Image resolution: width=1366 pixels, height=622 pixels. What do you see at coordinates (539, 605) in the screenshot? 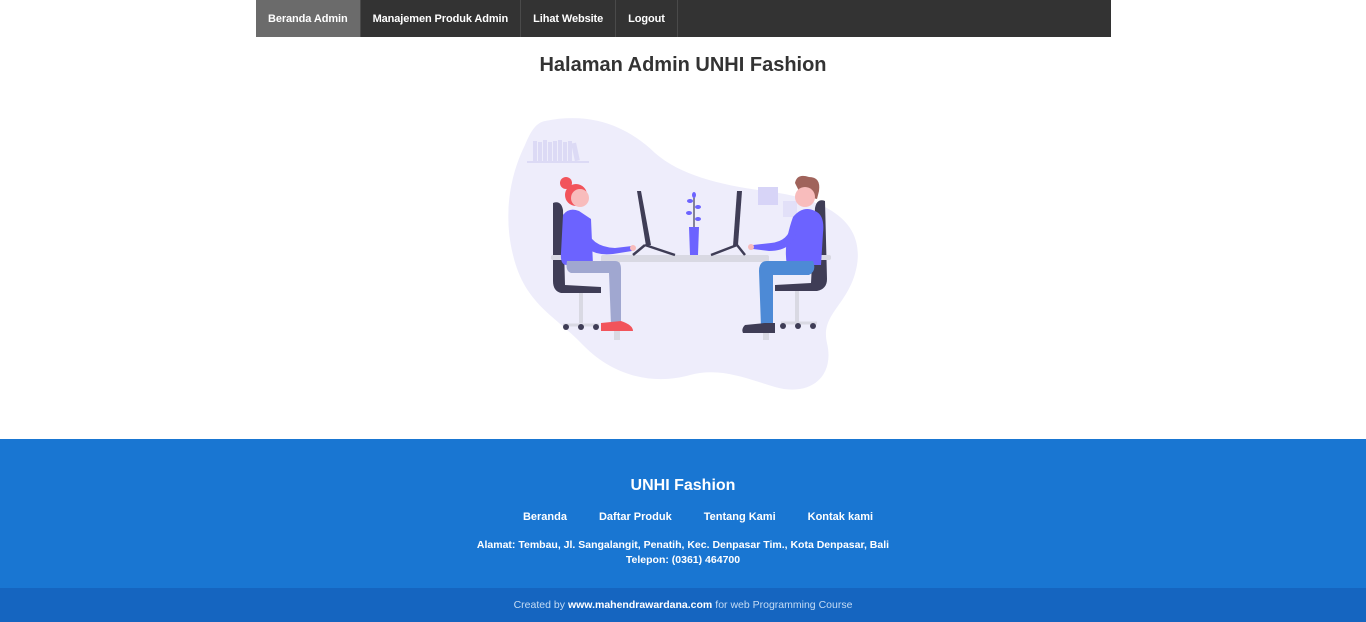
I see `copyright-prefix: Created by` at bounding box center [539, 605].